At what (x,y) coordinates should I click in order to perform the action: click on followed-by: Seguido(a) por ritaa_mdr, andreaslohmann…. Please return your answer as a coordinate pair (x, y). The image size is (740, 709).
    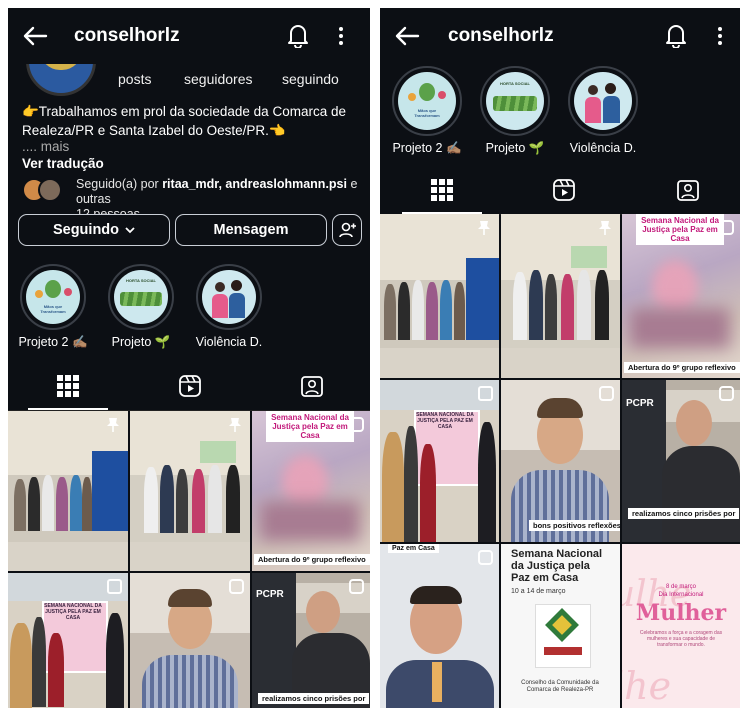
    Looking at the image, I should click on (192, 198).